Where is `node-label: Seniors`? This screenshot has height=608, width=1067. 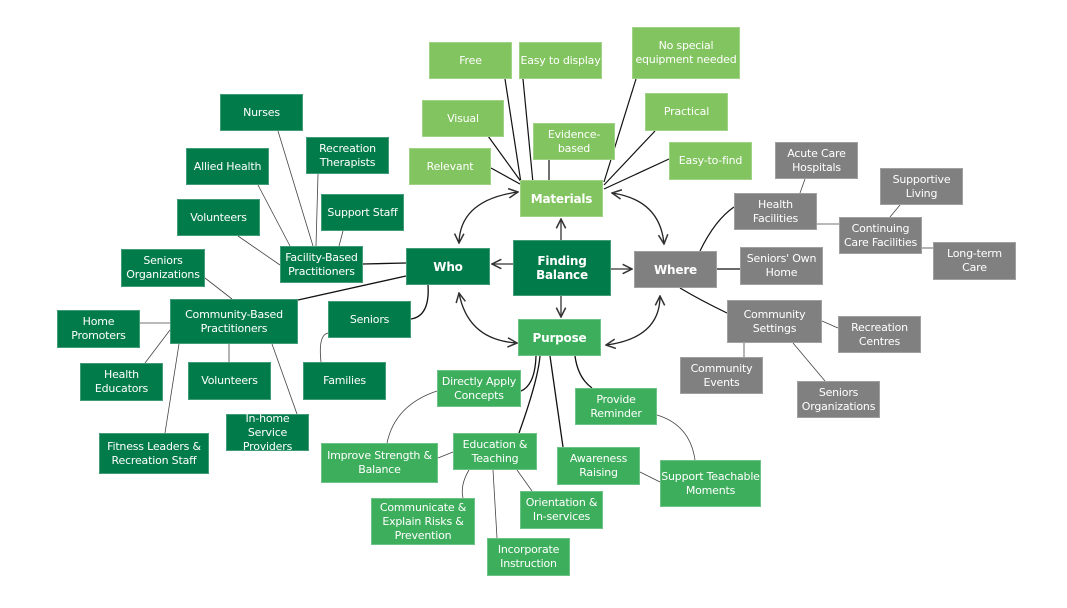 node-label: Seniors is located at coordinates (369, 319).